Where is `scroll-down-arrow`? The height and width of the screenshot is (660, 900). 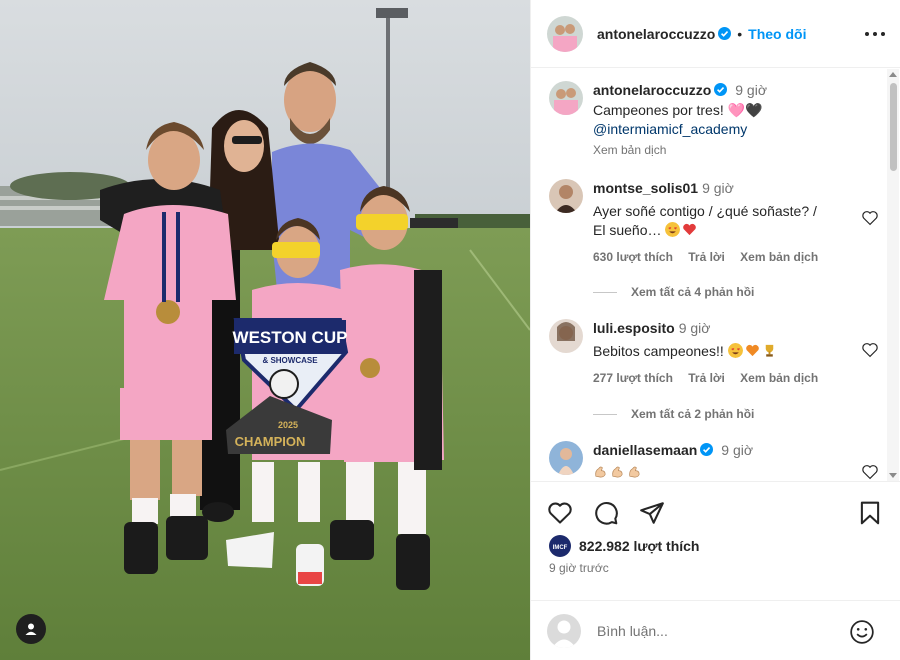 scroll-down-arrow is located at coordinates (893, 475).